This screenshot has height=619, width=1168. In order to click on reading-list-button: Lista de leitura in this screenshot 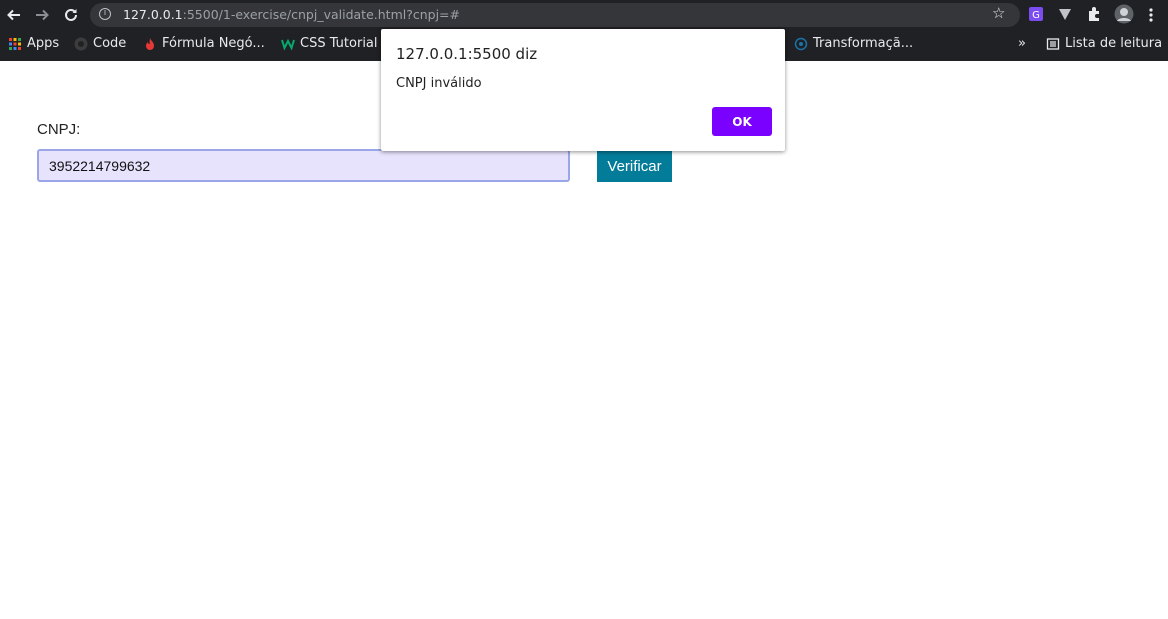, I will do `click(1104, 43)`.